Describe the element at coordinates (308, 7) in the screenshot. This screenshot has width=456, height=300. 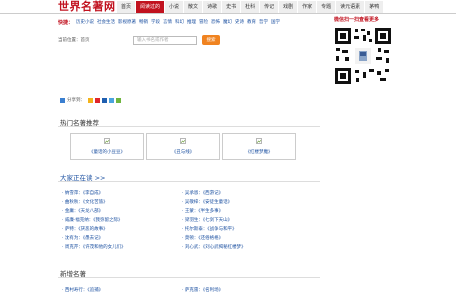
I see `nav-item: 作家` at that location.